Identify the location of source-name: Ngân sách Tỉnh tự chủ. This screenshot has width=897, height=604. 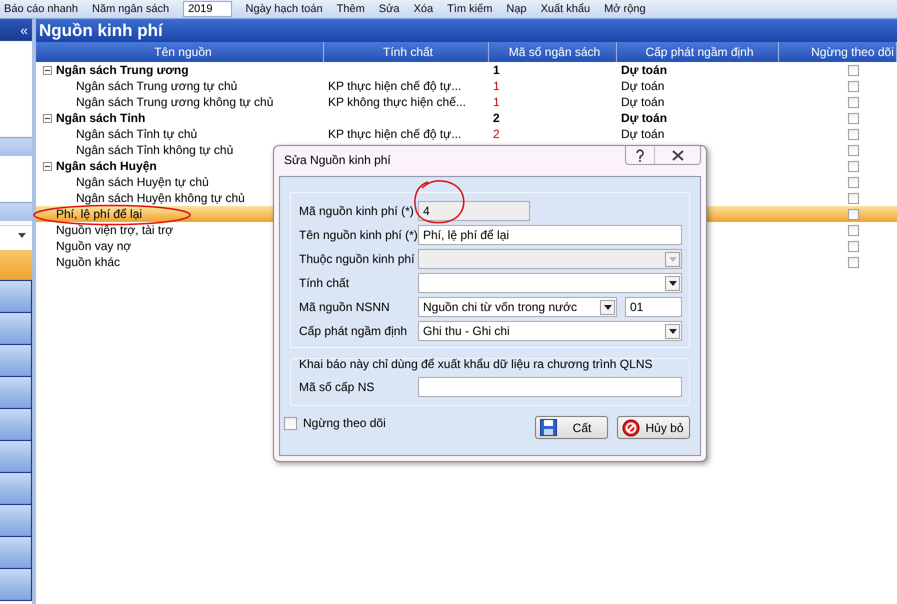
(136, 134).